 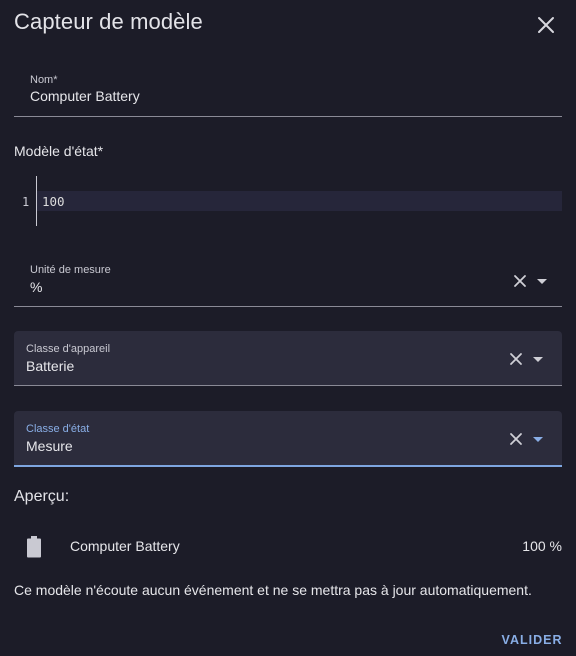 I want to click on line-number: 1, so click(x=26, y=202).